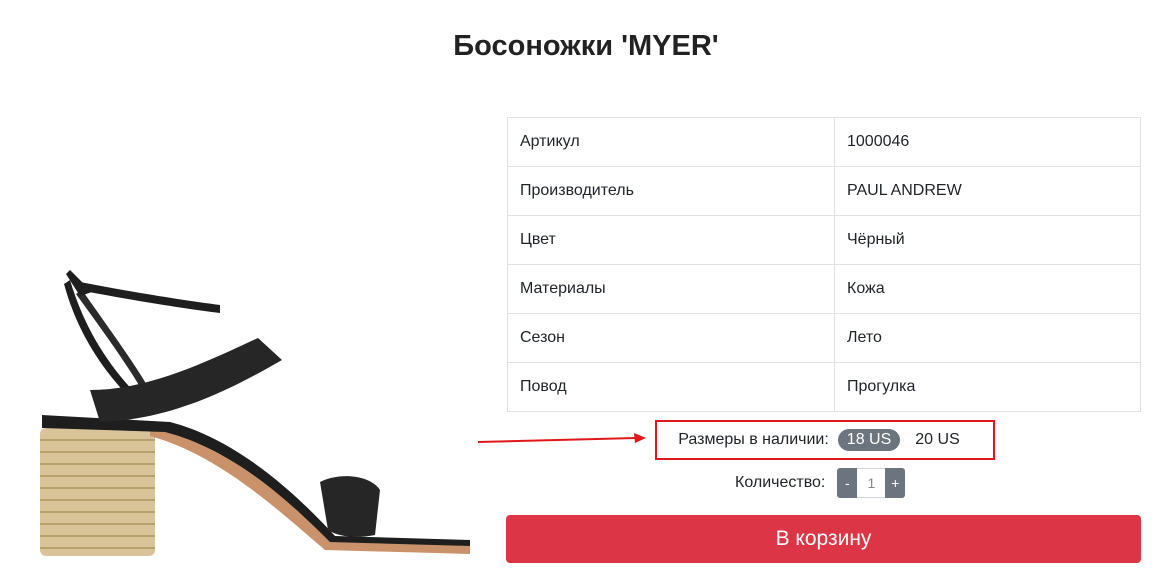  I want to click on spec-value: PAUL ANDREW, so click(987, 191).